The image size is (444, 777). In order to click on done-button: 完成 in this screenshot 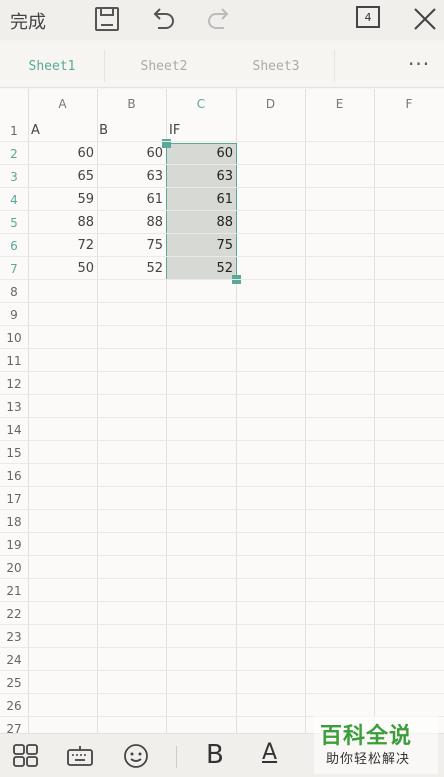, I will do `click(28, 21)`.